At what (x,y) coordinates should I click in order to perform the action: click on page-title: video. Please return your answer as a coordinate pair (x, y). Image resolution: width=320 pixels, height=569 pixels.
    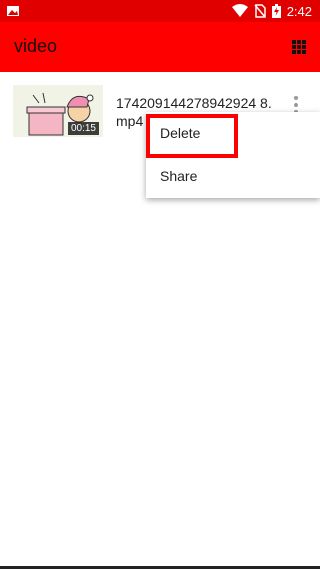
    Looking at the image, I should click on (36, 46).